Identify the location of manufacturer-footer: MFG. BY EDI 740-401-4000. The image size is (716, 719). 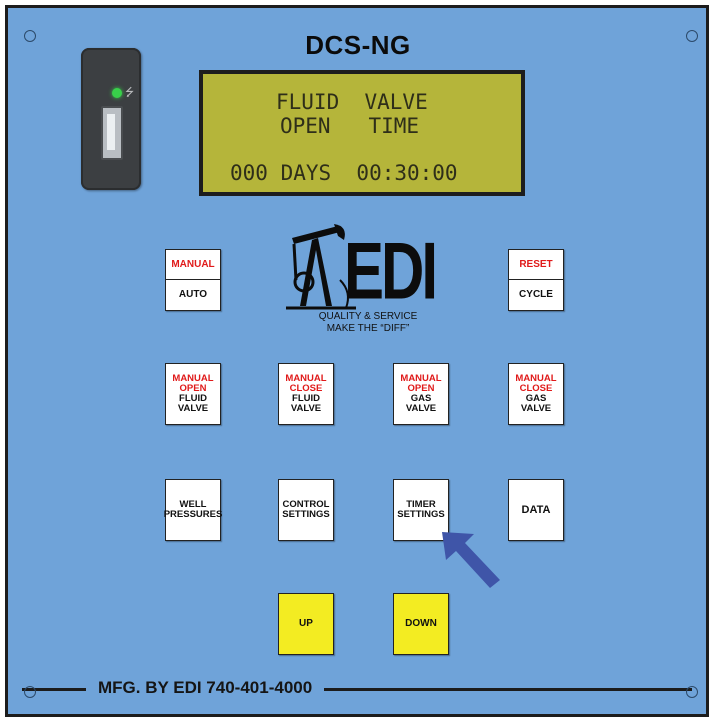
(205, 688).